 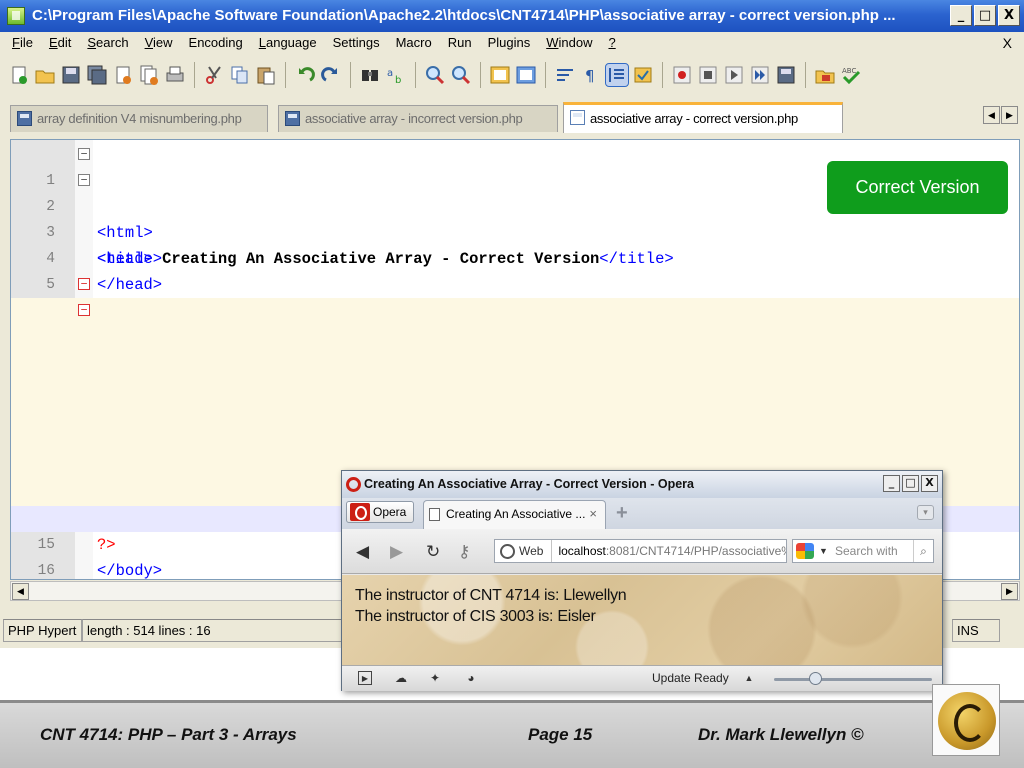 What do you see at coordinates (643, 75) in the screenshot?
I see `user-language-icon` at bounding box center [643, 75].